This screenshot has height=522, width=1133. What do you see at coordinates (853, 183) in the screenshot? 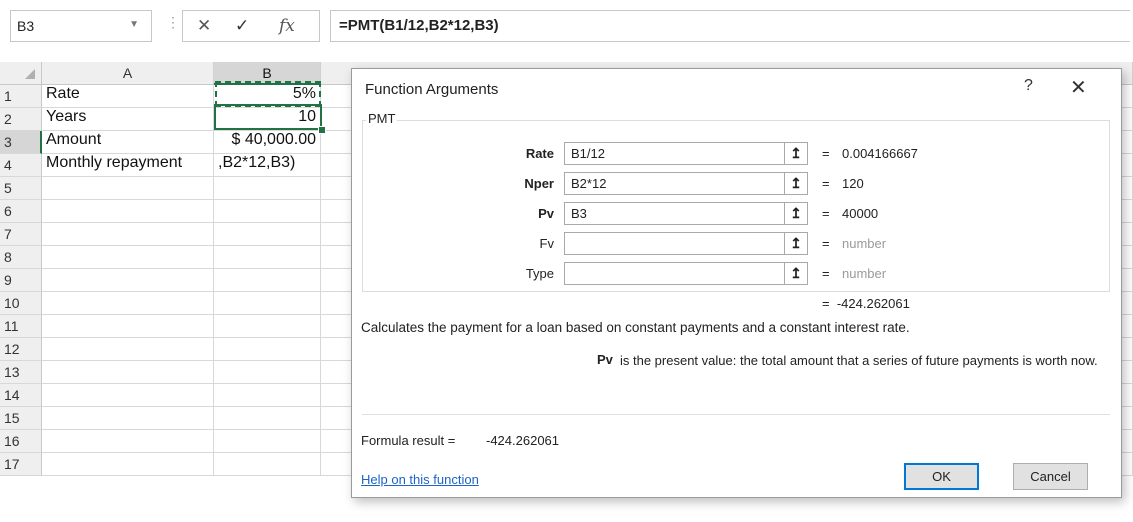
I see `argument-result: 120` at bounding box center [853, 183].